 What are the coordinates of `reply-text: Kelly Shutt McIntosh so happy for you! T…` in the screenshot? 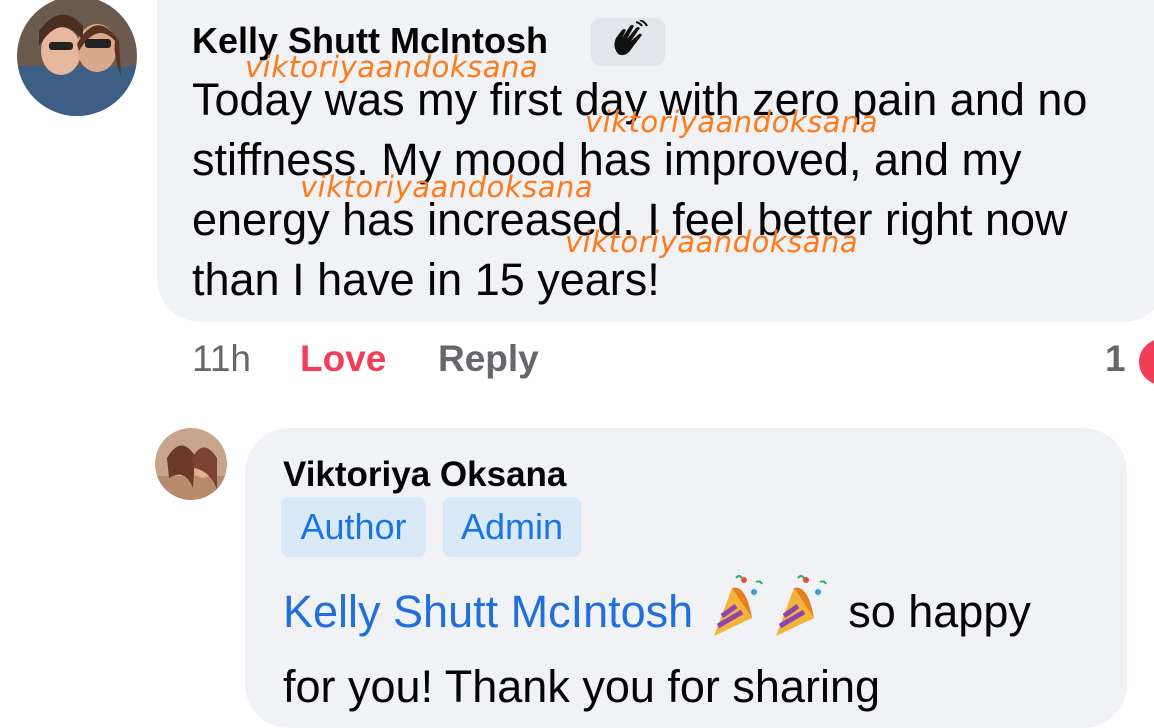 It's located at (698, 646).